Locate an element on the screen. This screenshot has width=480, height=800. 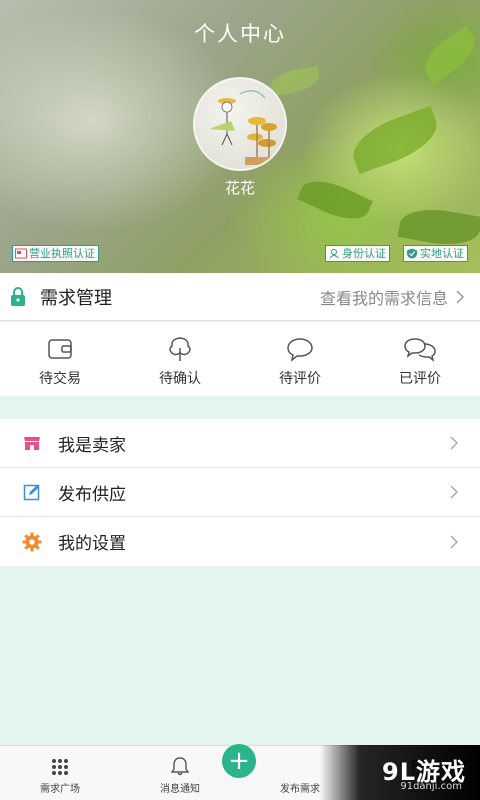
id-verify-badge: 身份认证 is located at coordinates (357, 253).